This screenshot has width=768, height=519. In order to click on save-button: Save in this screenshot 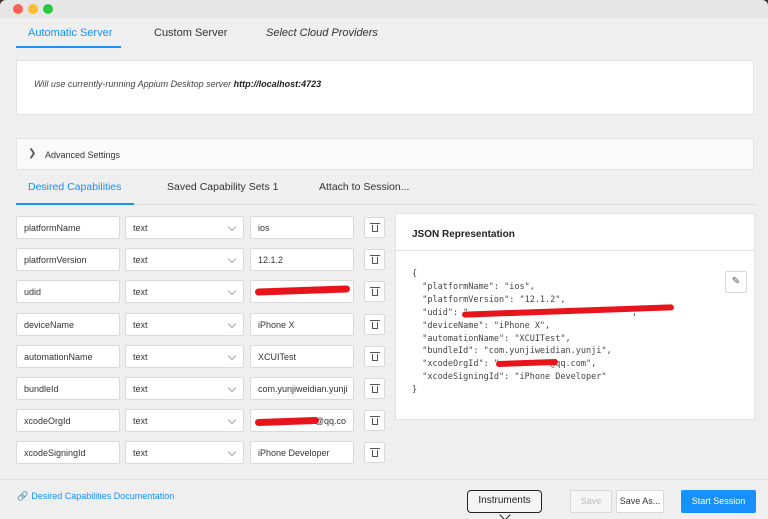, I will do `click(591, 501)`.